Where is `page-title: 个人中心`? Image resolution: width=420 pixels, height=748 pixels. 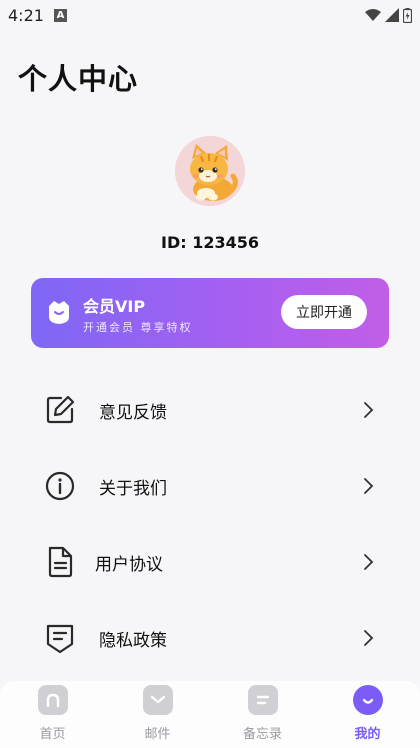 page-title: 个人中心 is located at coordinates (78, 79).